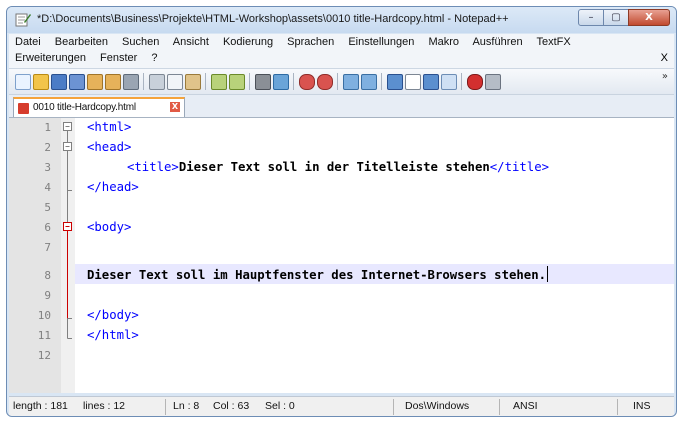 This screenshot has width=685, height=423. I want to click on user-lang-icon, so click(449, 82).